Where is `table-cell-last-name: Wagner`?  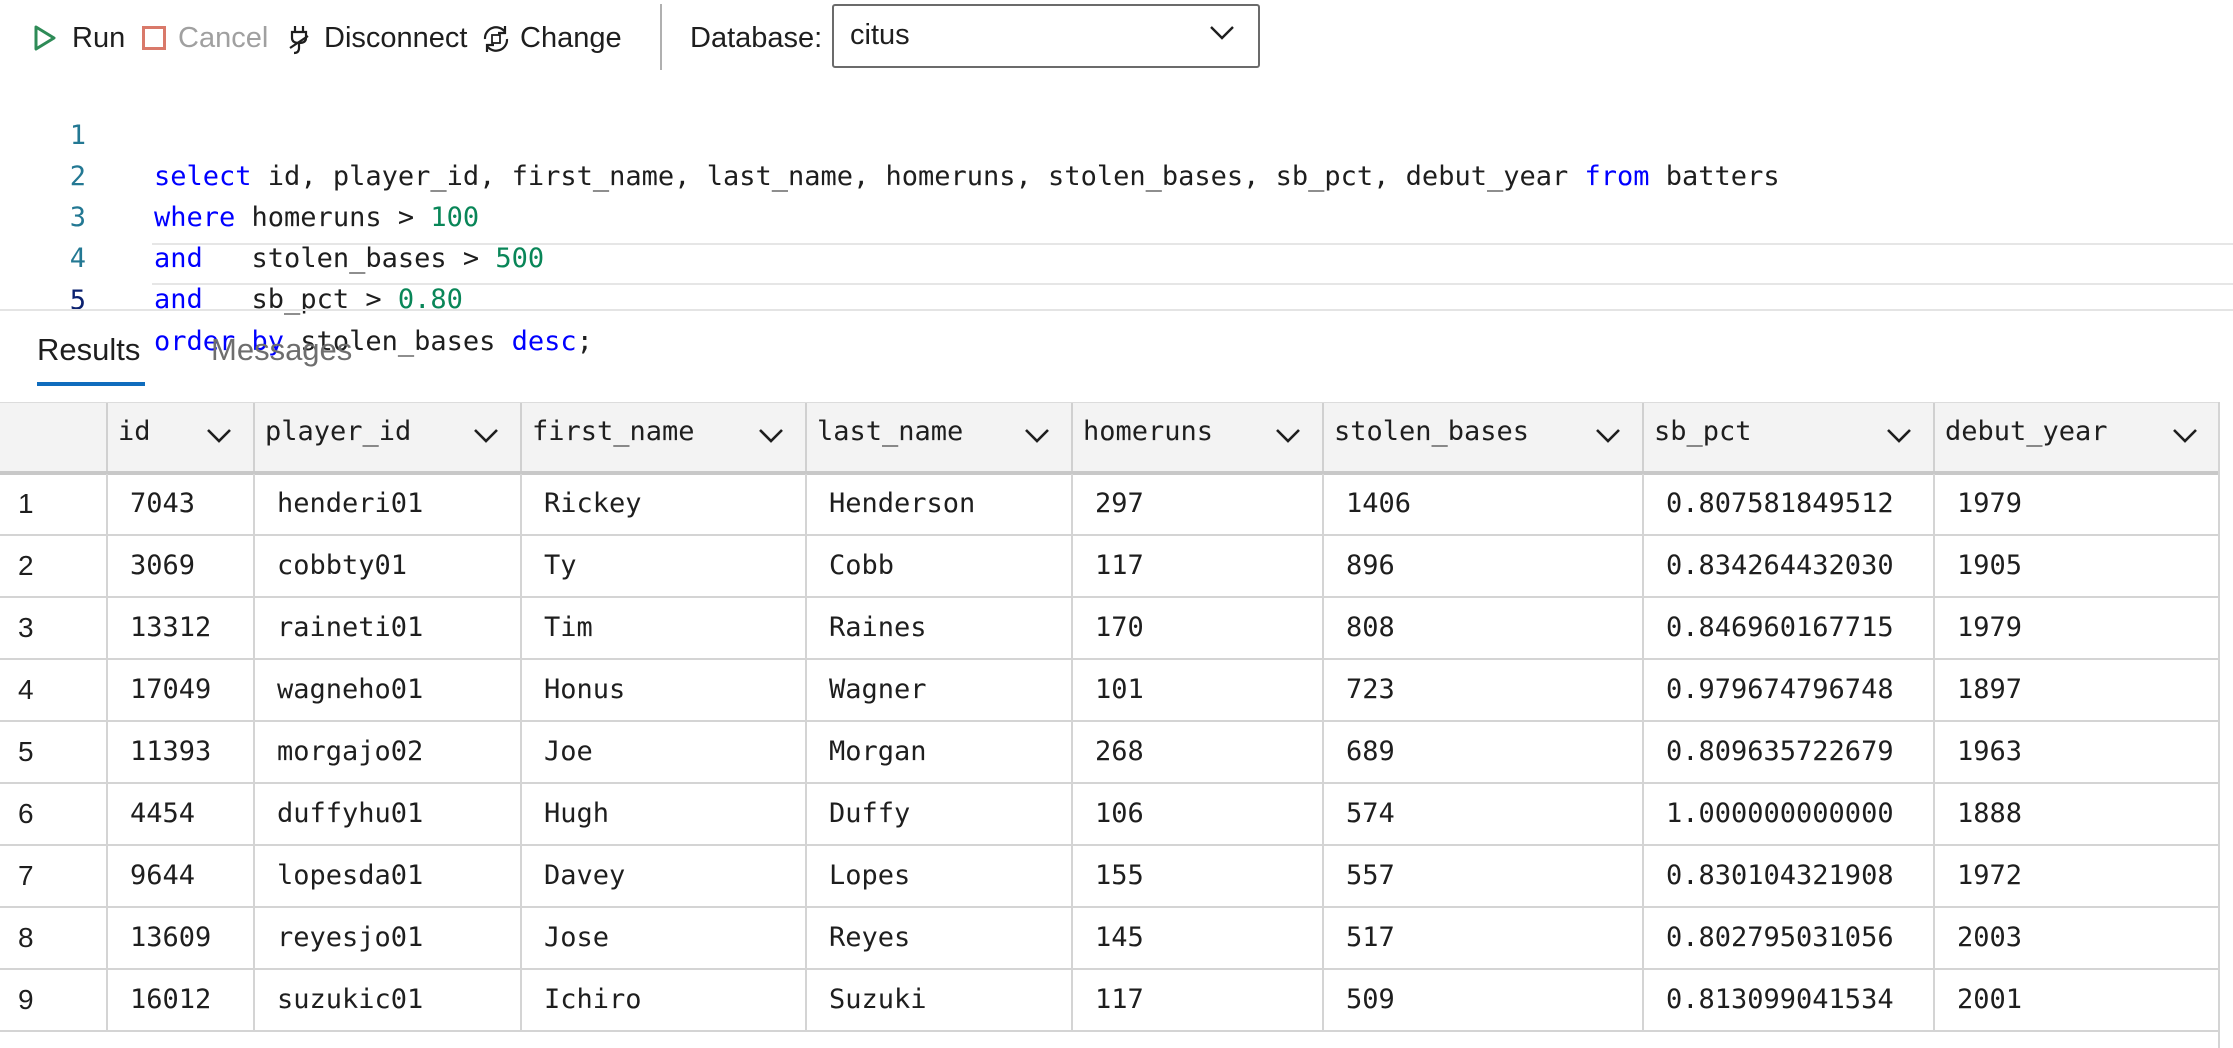
table-cell-last-name: Wagner is located at coordinates (938, 690).